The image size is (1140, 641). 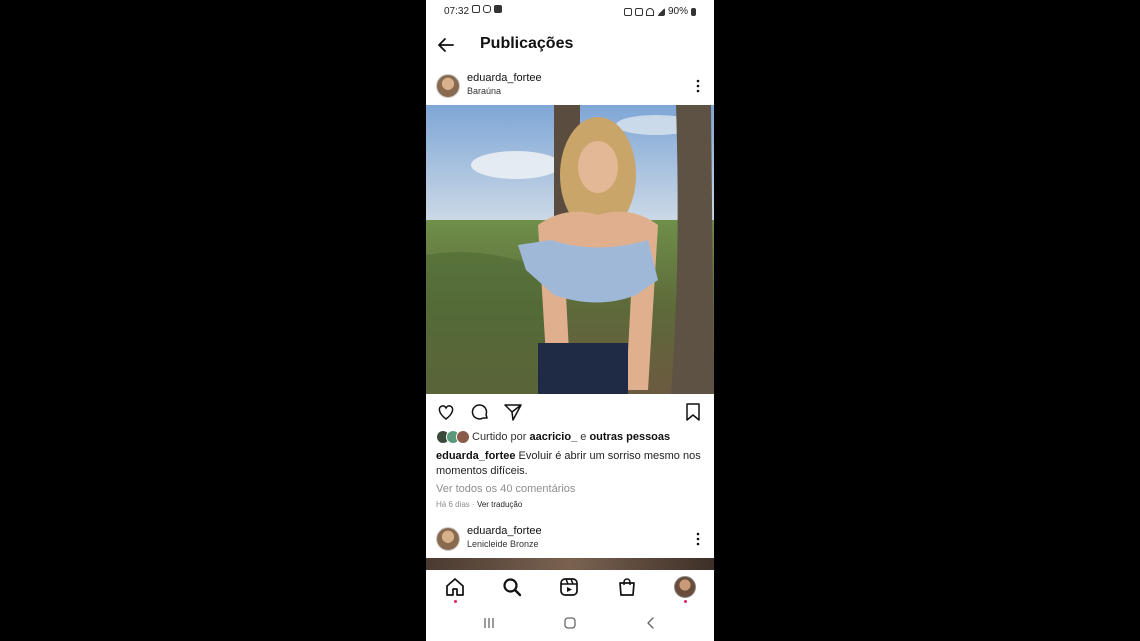 I want to click on likes-summary: Curtido por aacricio_ e outras pessoas, so click(x=553, y=437).